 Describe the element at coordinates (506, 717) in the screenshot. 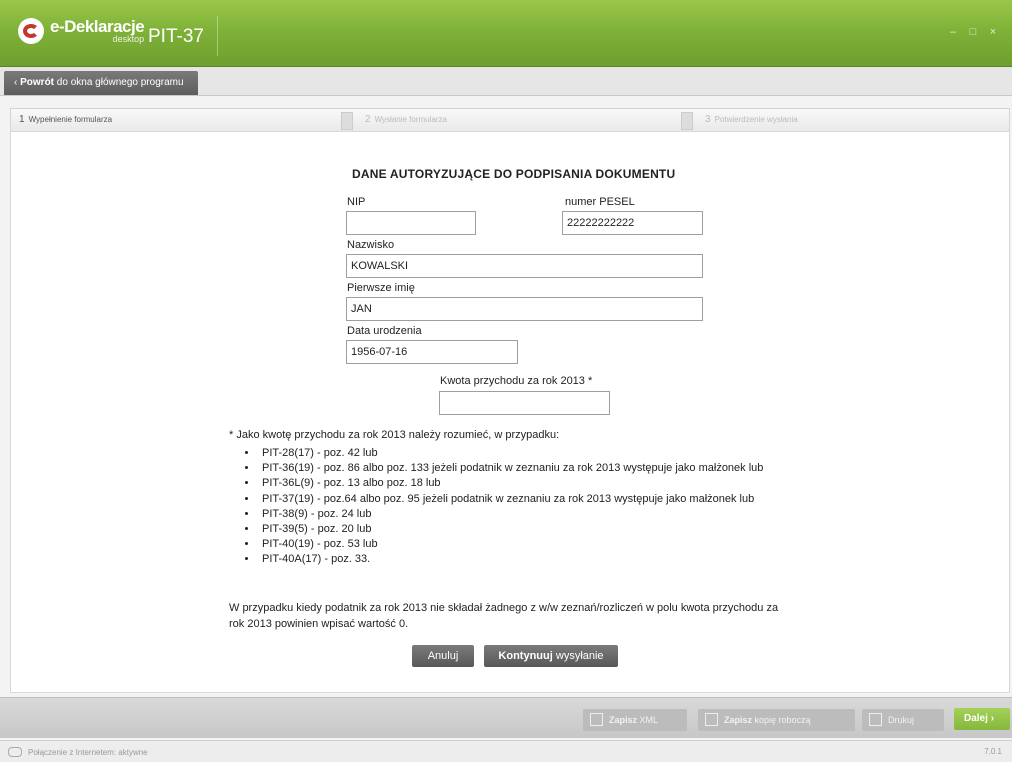

I see `bottom-toolbar: Zapisz XML Zapisz kopię roboczą Drukuj` at that location.